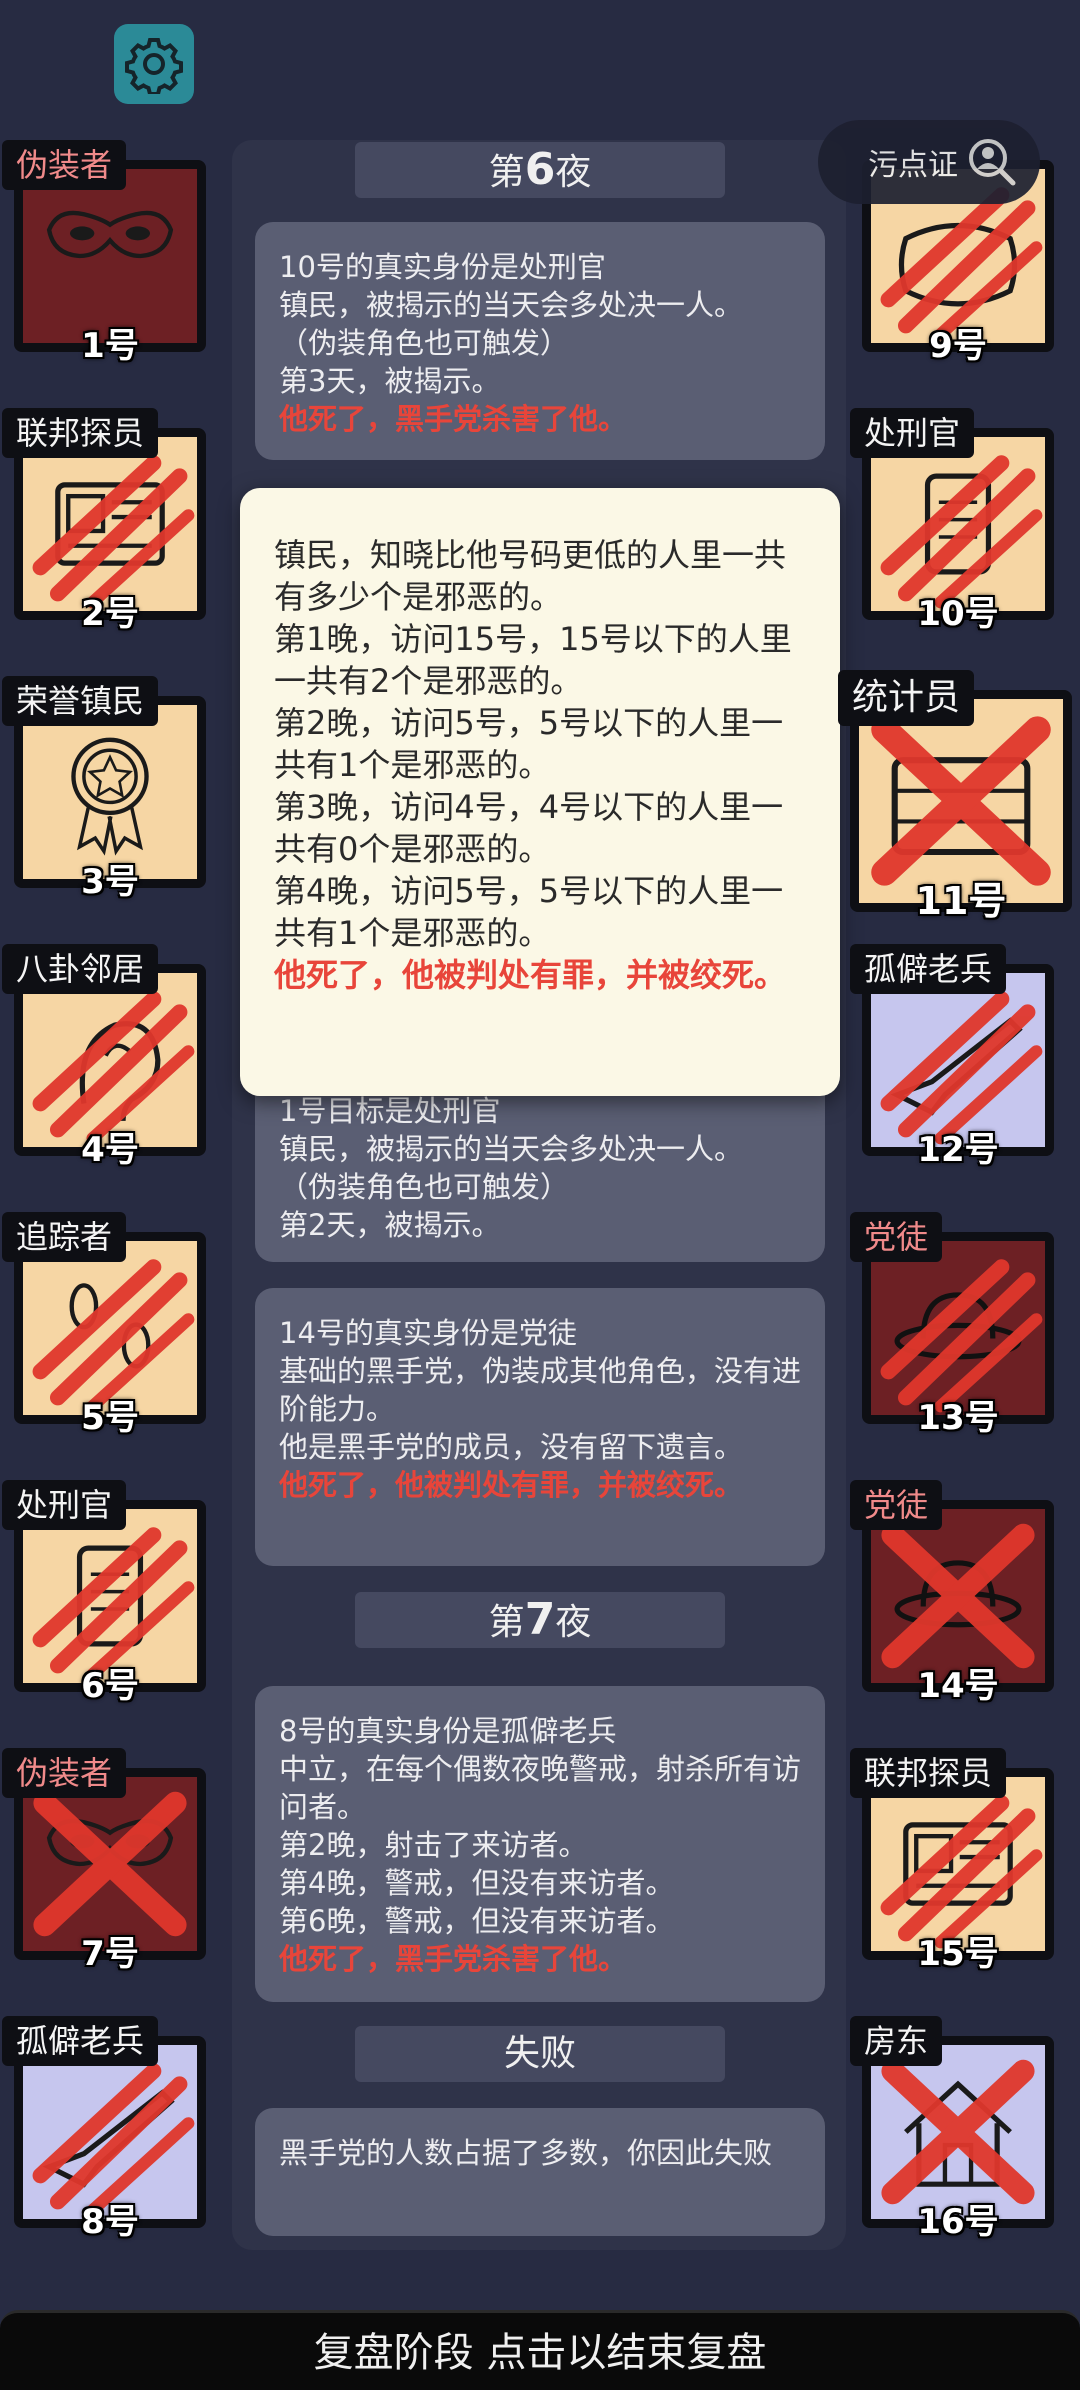 The height and width of the screenshot is (2390, 1080). What do you see at coordinates (540, 2350) in the screenshot?
I see `end-review-button: 复盘阶段 点击以结束复盘` at bounding box center [540, 2350].